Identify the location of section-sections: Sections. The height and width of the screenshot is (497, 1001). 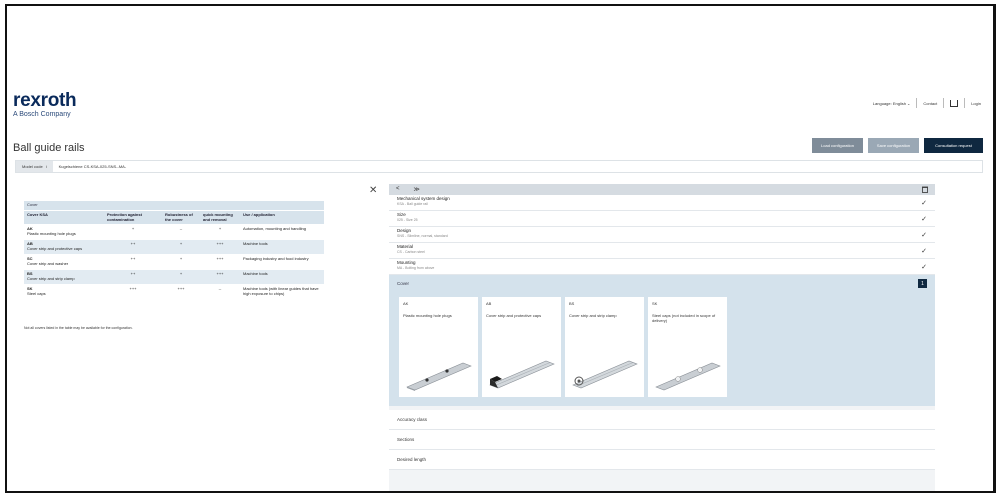
(662, 440).